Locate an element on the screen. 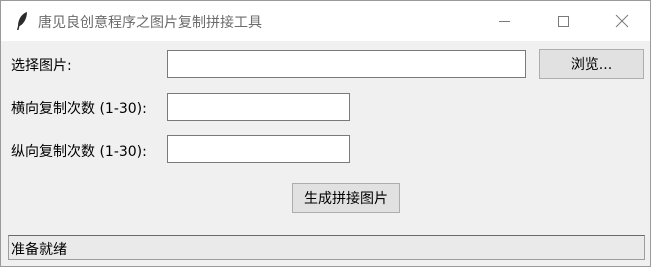 The image size is (651, 267). file-label: 选择图片: is located at coordinates (41, 66).